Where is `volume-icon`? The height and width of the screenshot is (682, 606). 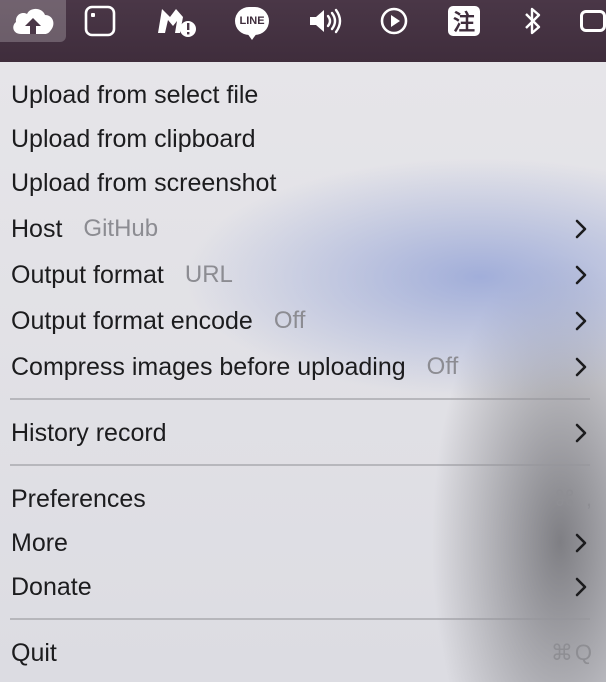
volume-icon is located at coordinates (326, 21).